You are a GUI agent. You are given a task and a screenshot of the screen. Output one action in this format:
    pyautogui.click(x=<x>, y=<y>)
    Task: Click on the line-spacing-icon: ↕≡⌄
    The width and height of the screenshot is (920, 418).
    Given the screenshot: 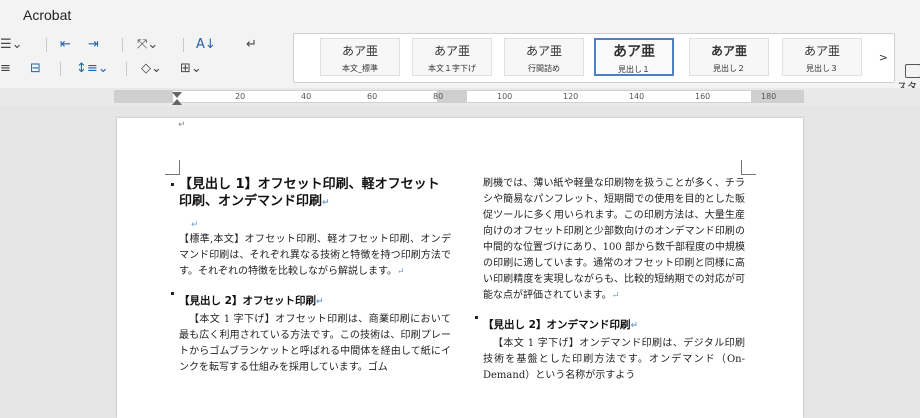 What is the action you would take?
    pyautogui.click(x=92, y=69)
    